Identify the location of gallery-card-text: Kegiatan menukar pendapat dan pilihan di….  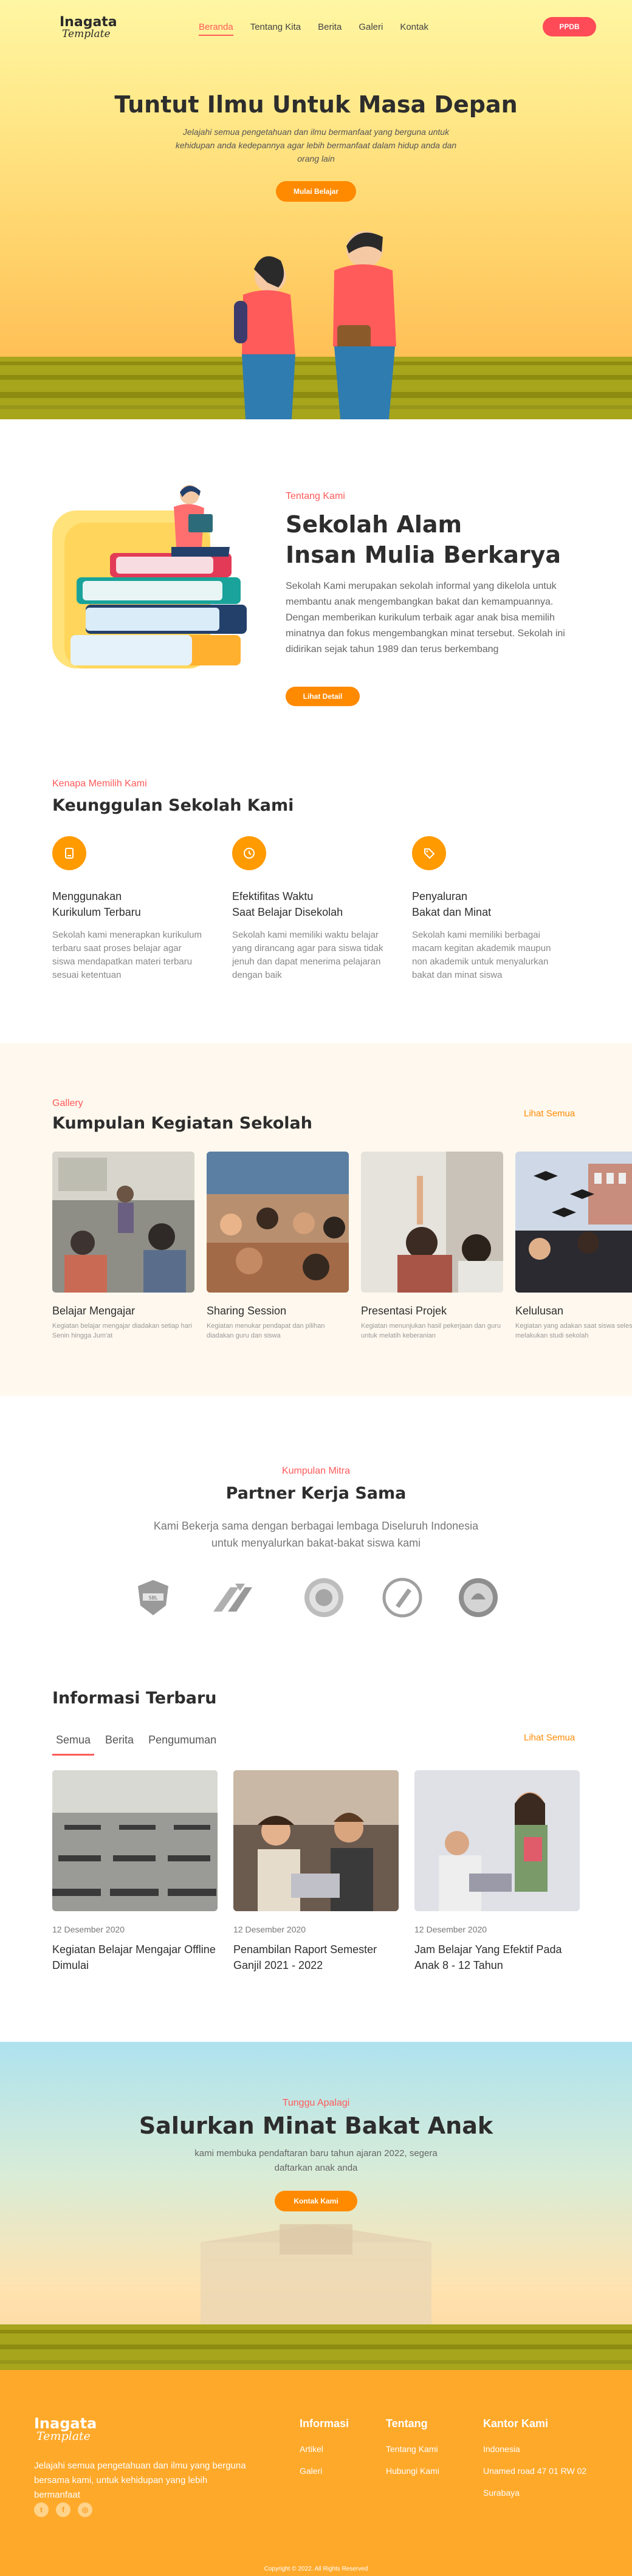
(266, 1330).